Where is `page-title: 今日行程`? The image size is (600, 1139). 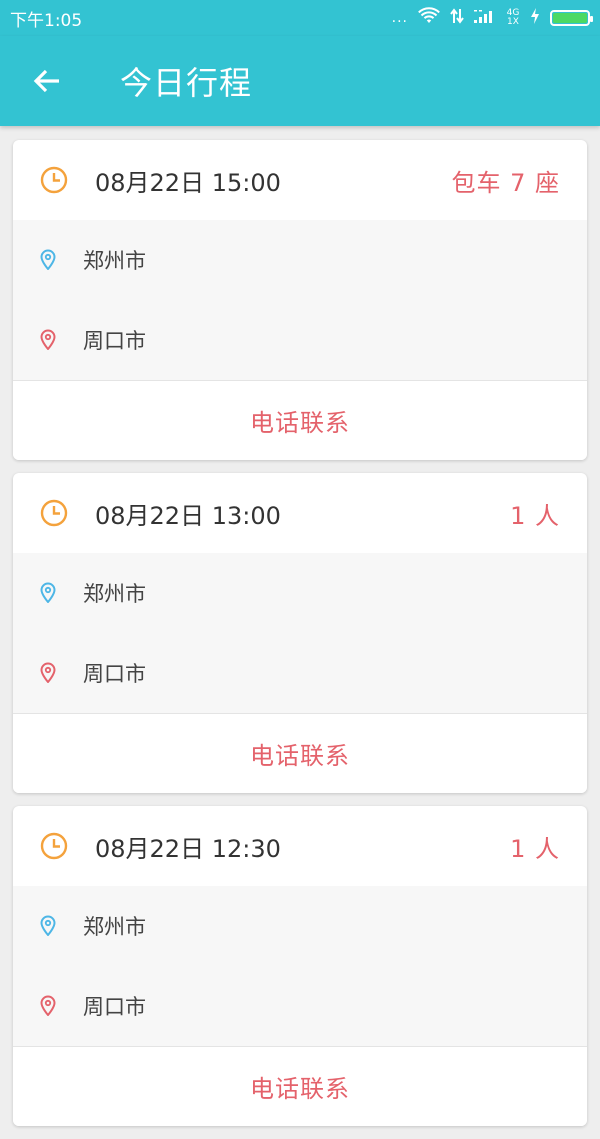
page-title: 今日行程 is located at coordinates (186, 83).